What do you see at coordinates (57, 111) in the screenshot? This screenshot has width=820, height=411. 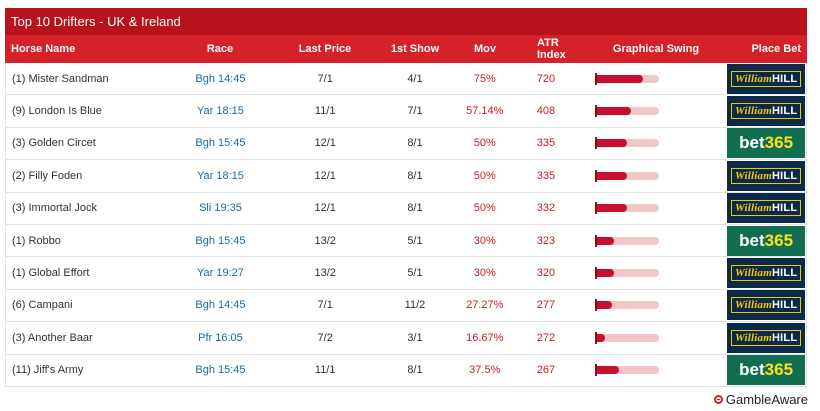 I see `horse-name: (9) London Is Blue` at bounding box center [57, 111].